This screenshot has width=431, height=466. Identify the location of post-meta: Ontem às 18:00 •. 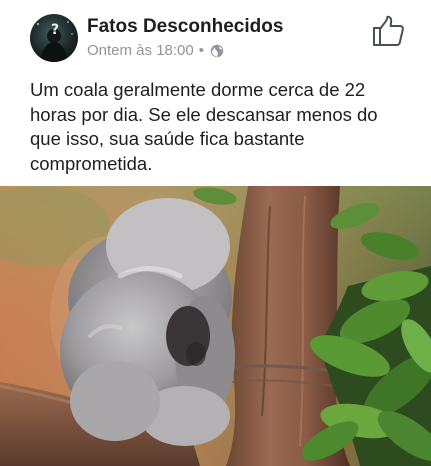
(155, 50).